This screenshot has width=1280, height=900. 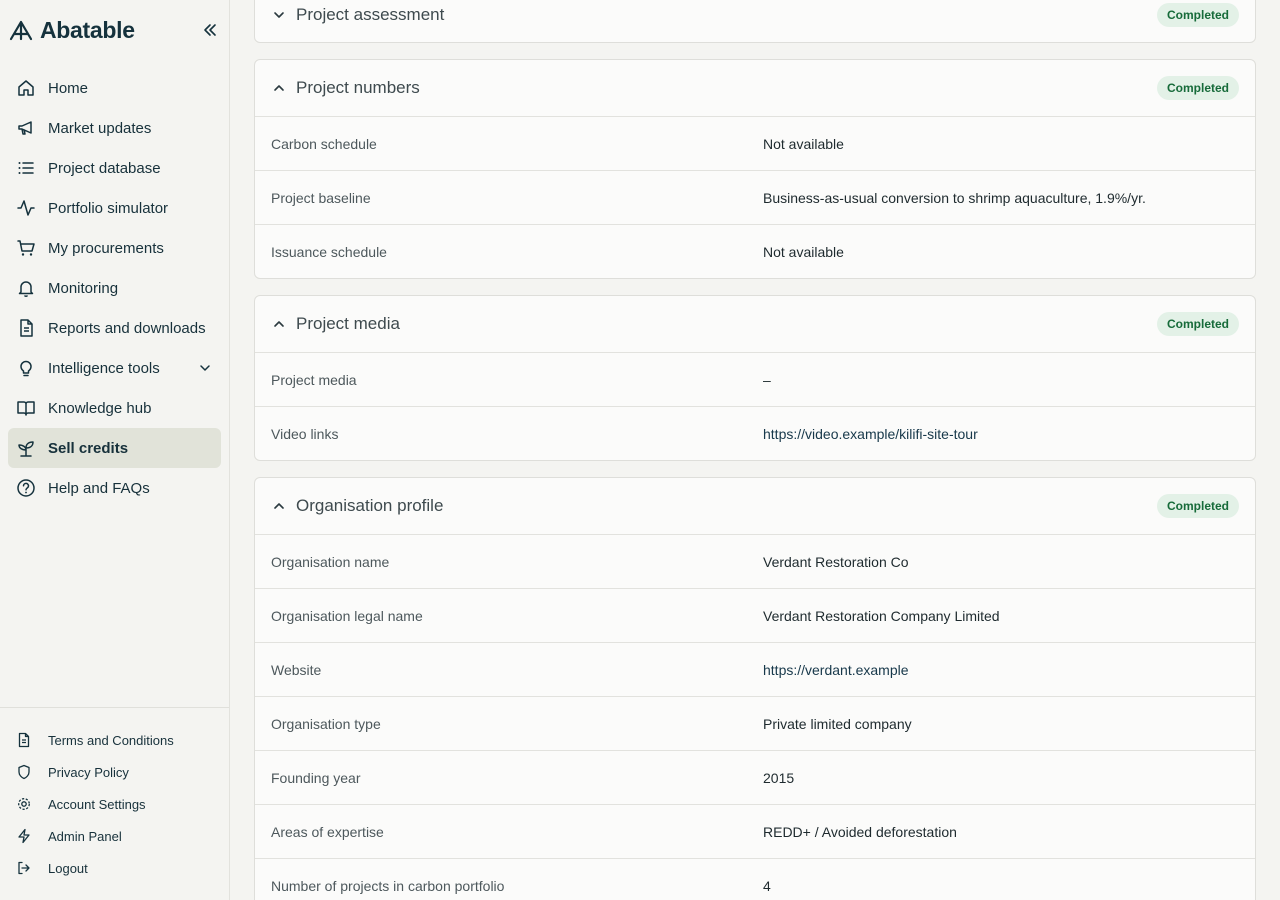 What do you see at coordinates (114, 328) in the screenshot?
I see `nav-item-reports-and-downloads: Reports and downloads` at bounding box center [114, 328].